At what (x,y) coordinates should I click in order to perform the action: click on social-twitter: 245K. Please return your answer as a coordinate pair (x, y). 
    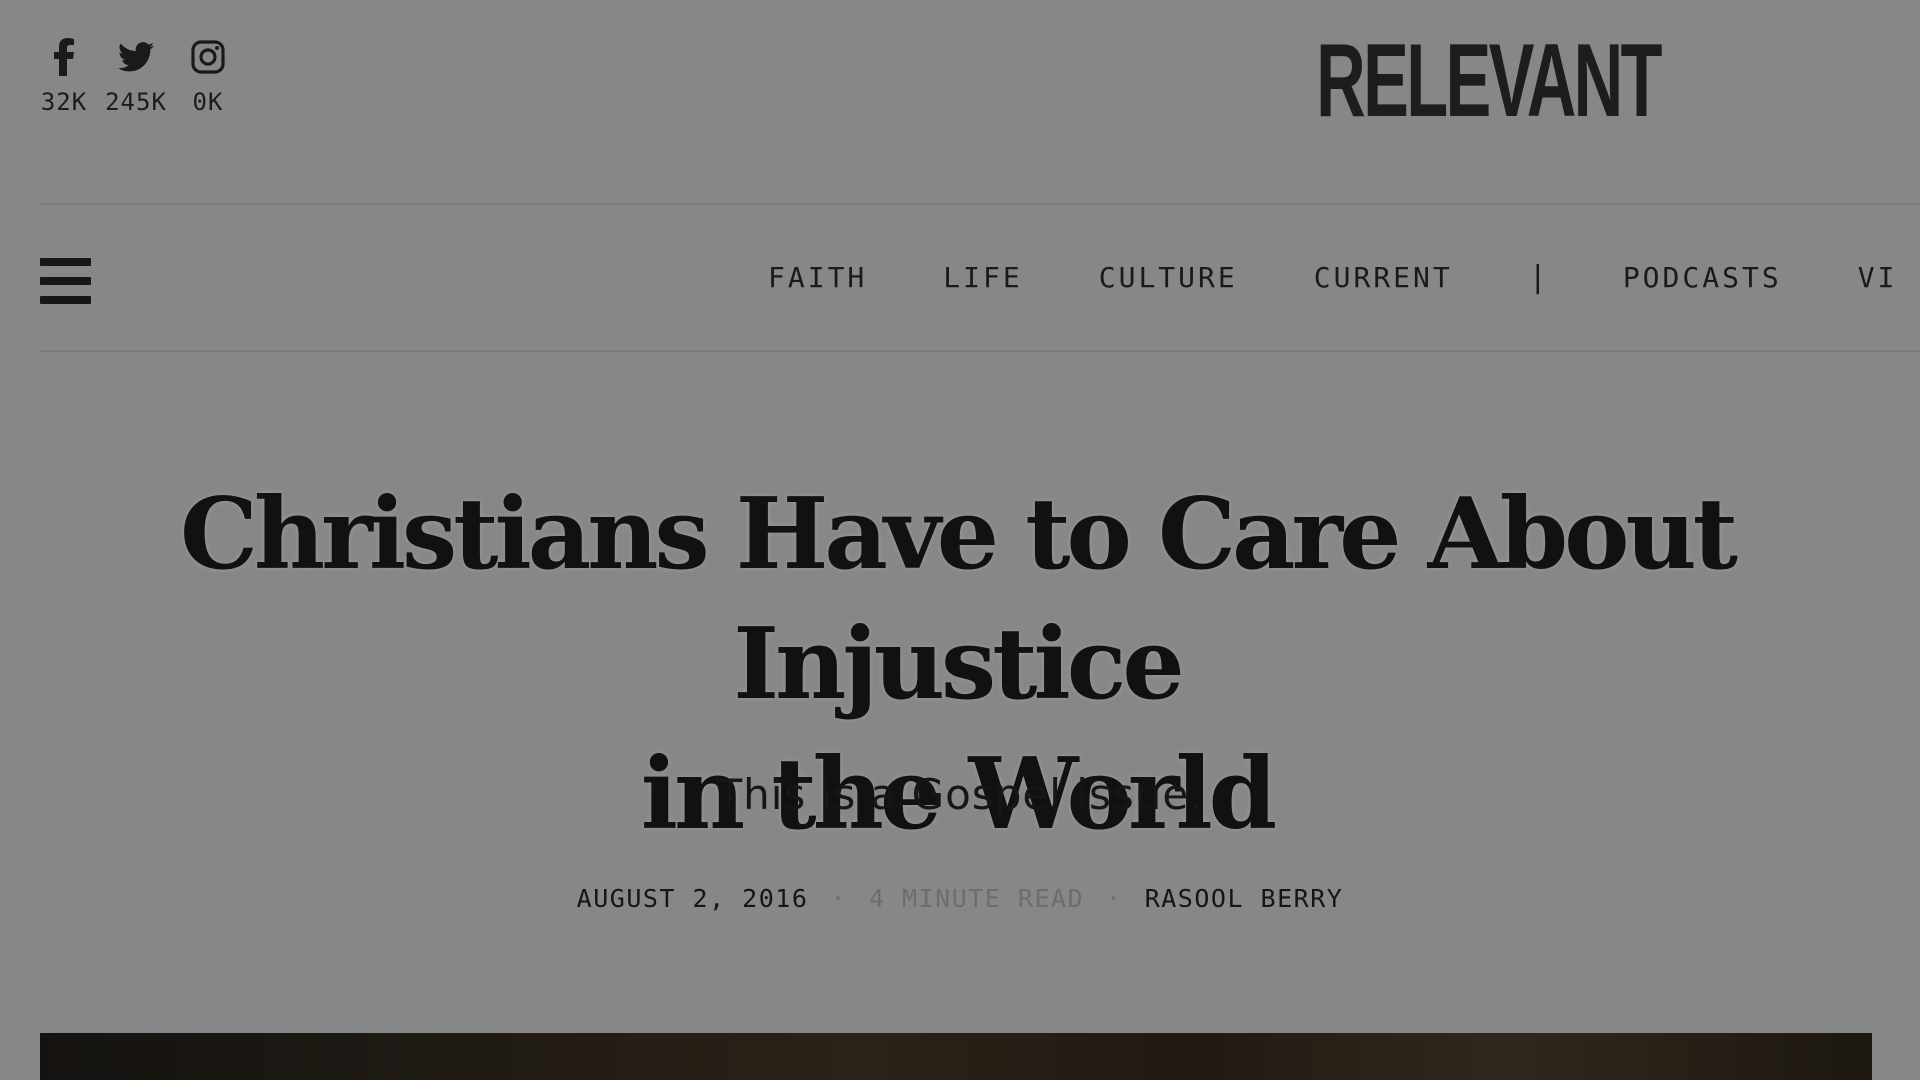
    Looking at the image, I should click on (135, 77).